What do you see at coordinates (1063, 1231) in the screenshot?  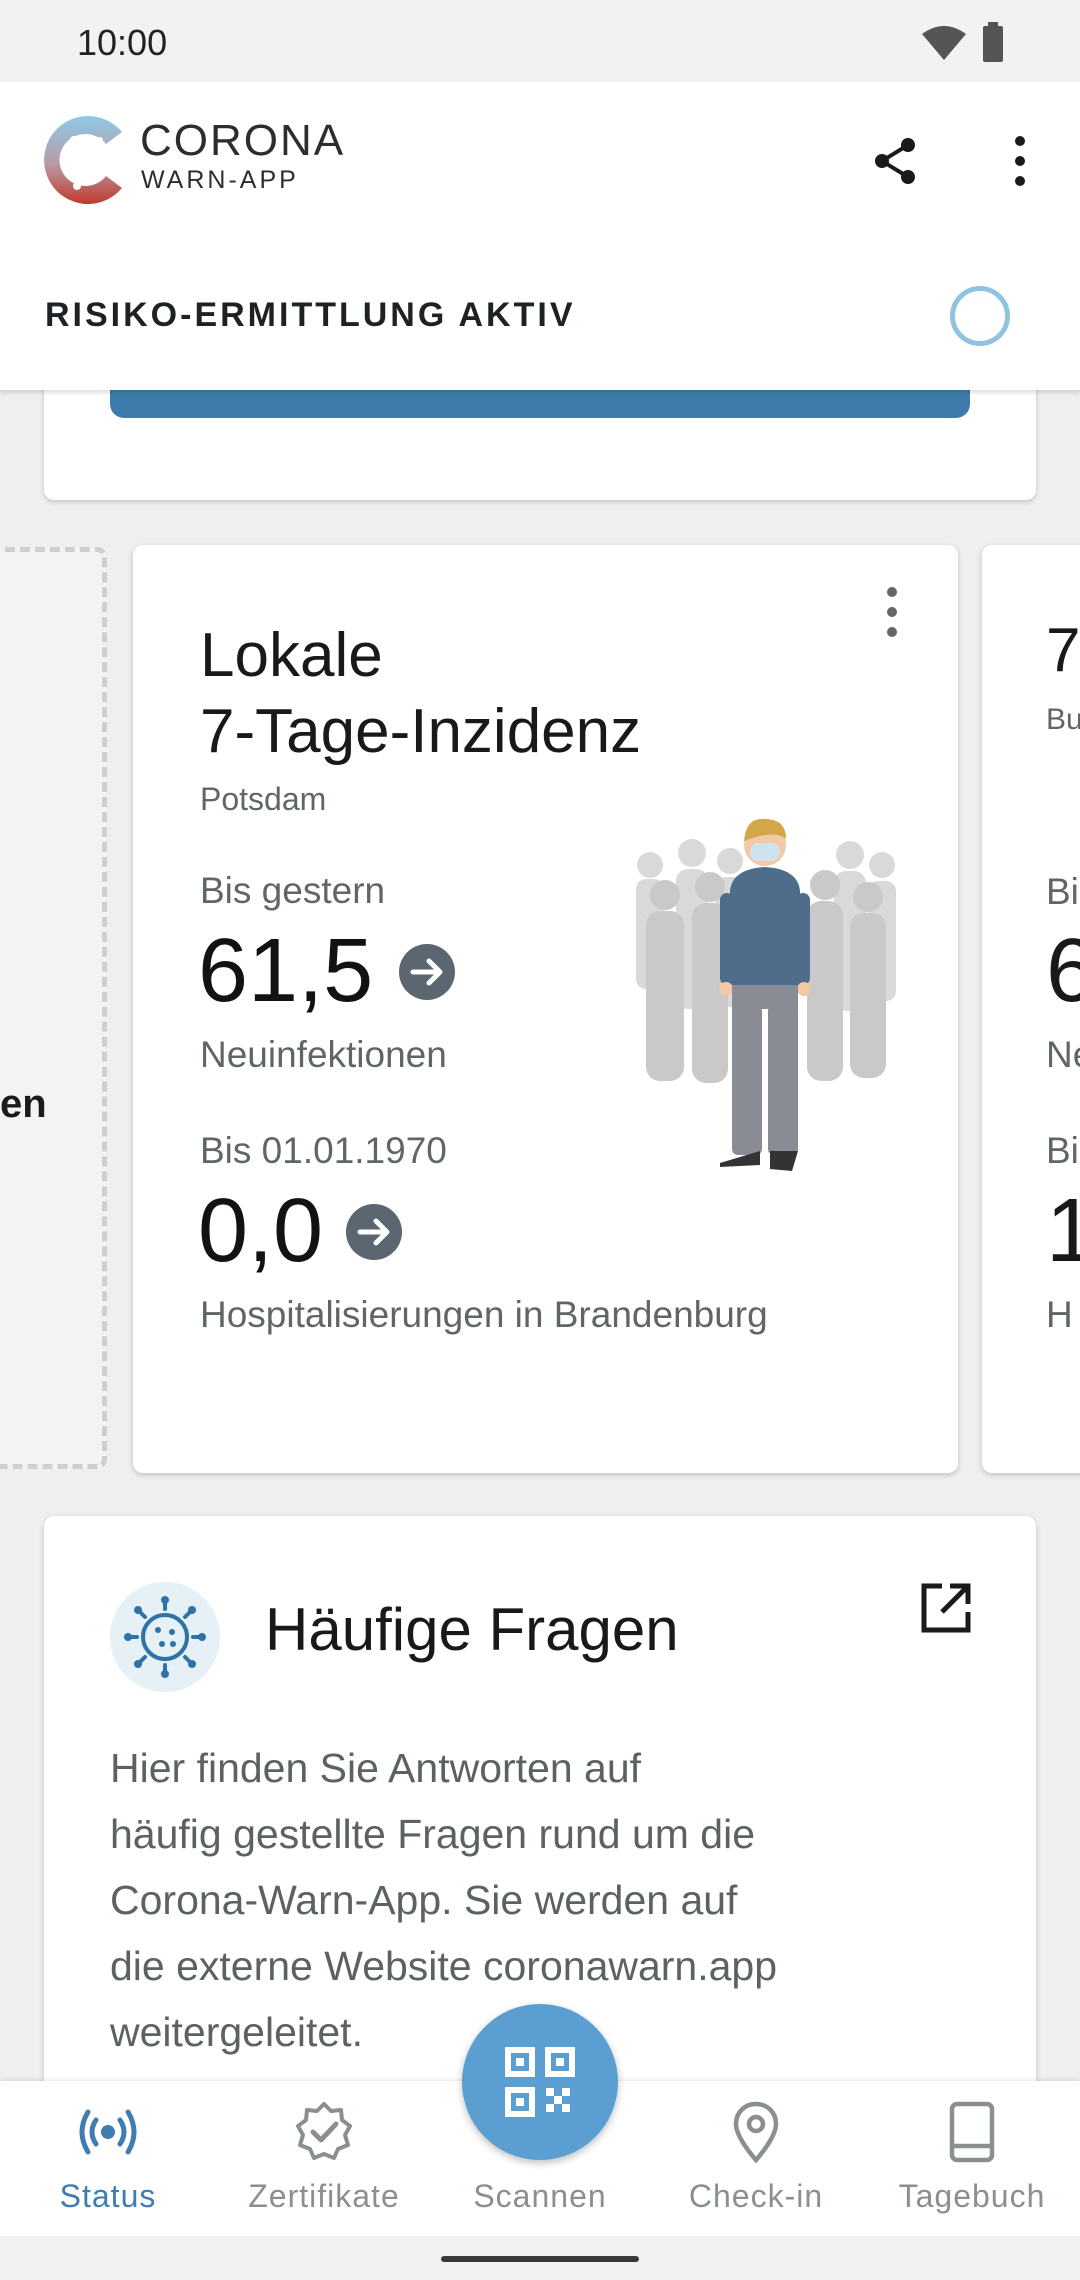 I see `right-card-value: 1` at bounding box center [1063, 1231].